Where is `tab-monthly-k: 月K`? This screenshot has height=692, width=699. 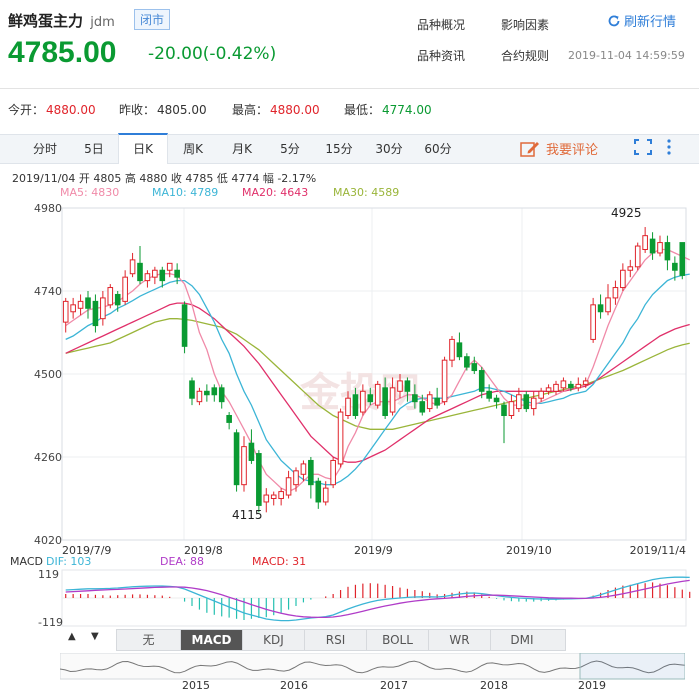 tab-monthly-k: 月K is located at coordinates (242, 149).